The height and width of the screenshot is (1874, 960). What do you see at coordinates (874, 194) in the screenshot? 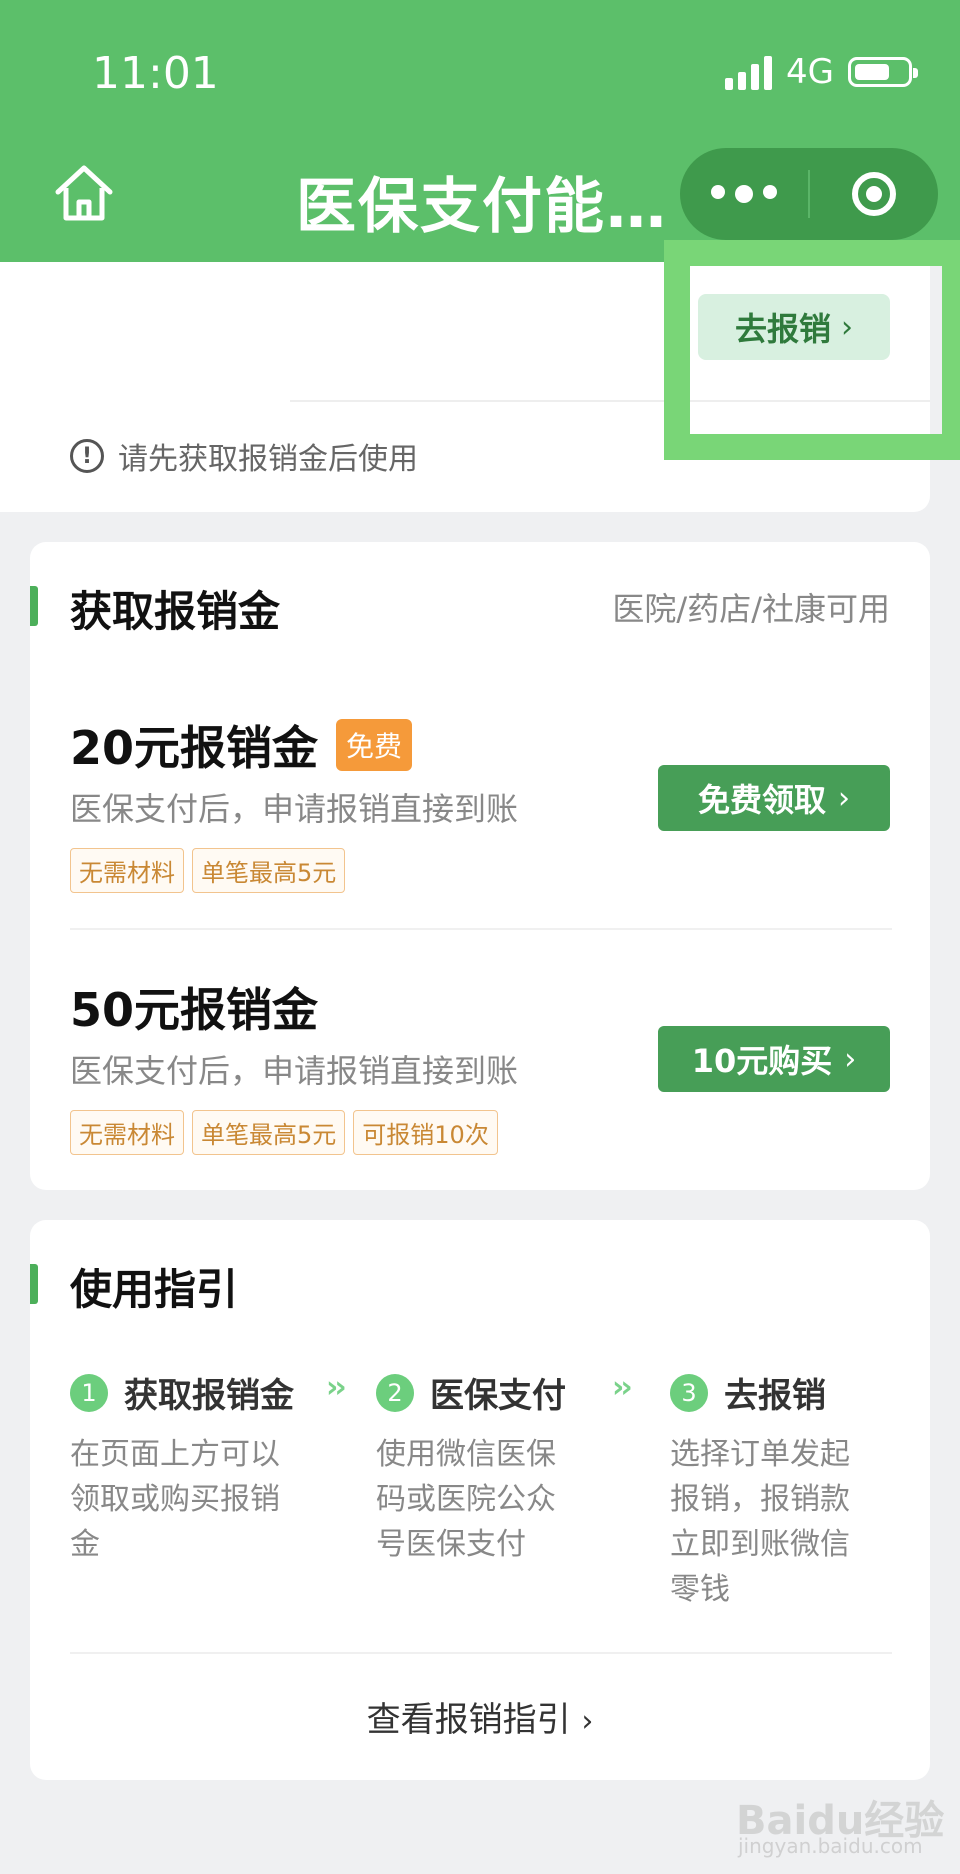
I see `close-target-icon` at bounding box center [874, 194].